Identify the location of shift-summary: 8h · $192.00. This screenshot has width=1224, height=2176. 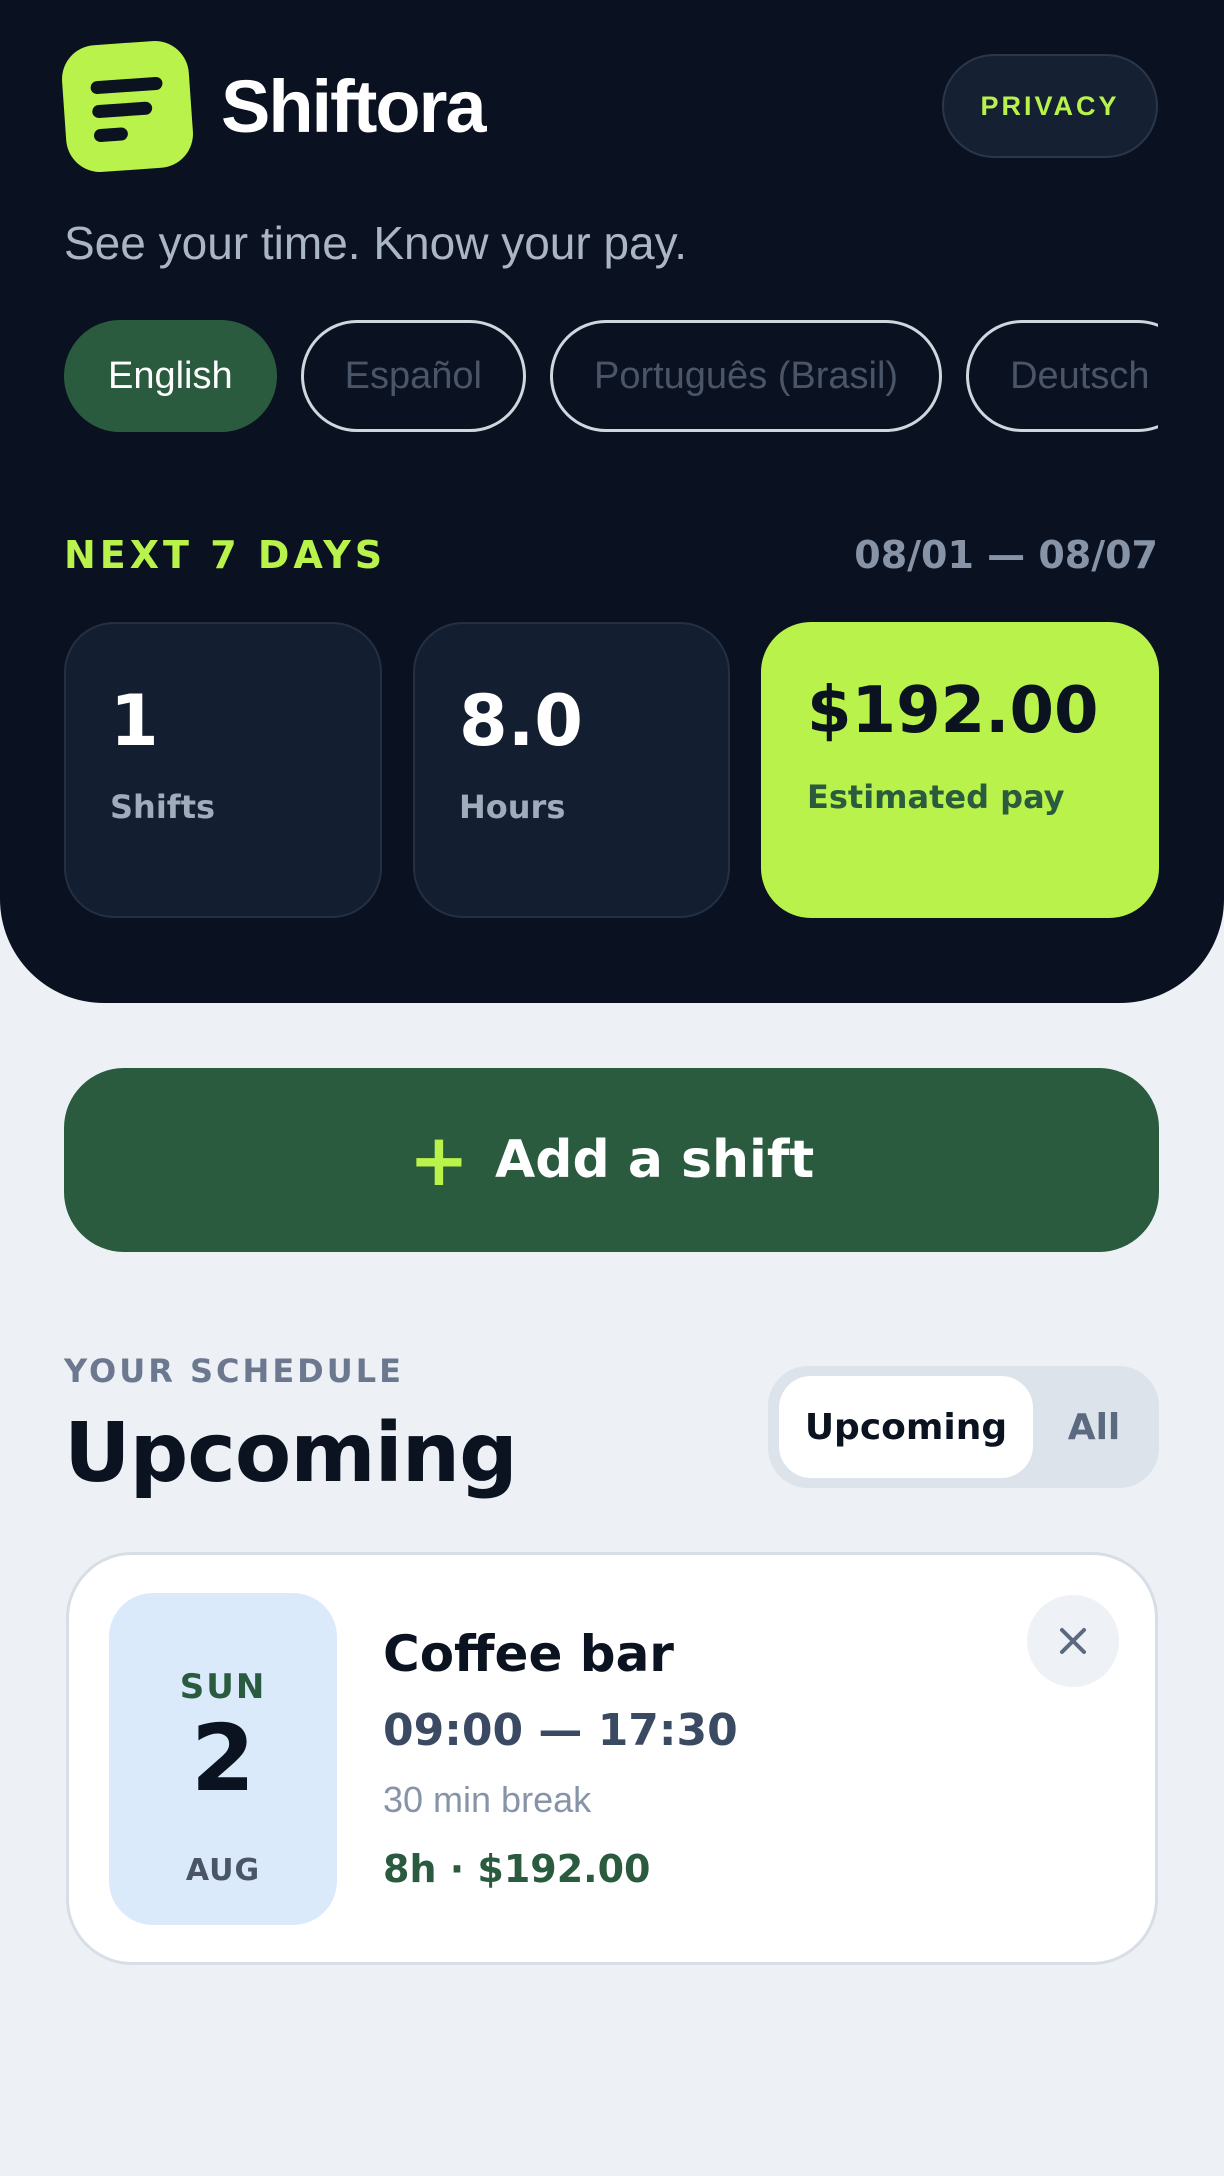
(517, 1869).